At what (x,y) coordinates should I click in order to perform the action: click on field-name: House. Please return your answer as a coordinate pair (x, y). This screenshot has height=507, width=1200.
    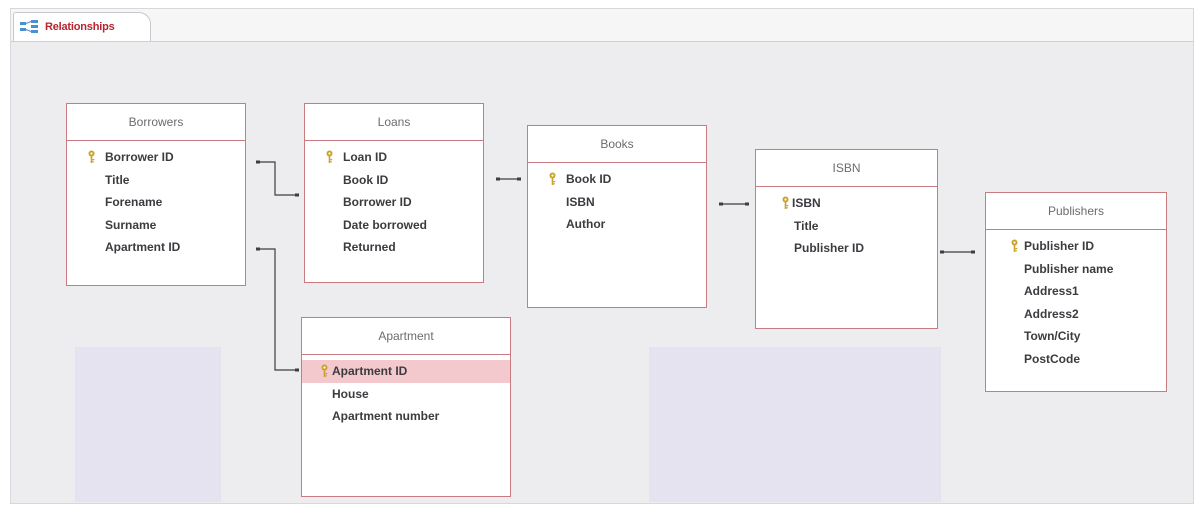
    Looking at the image, I should click on (350, 393).